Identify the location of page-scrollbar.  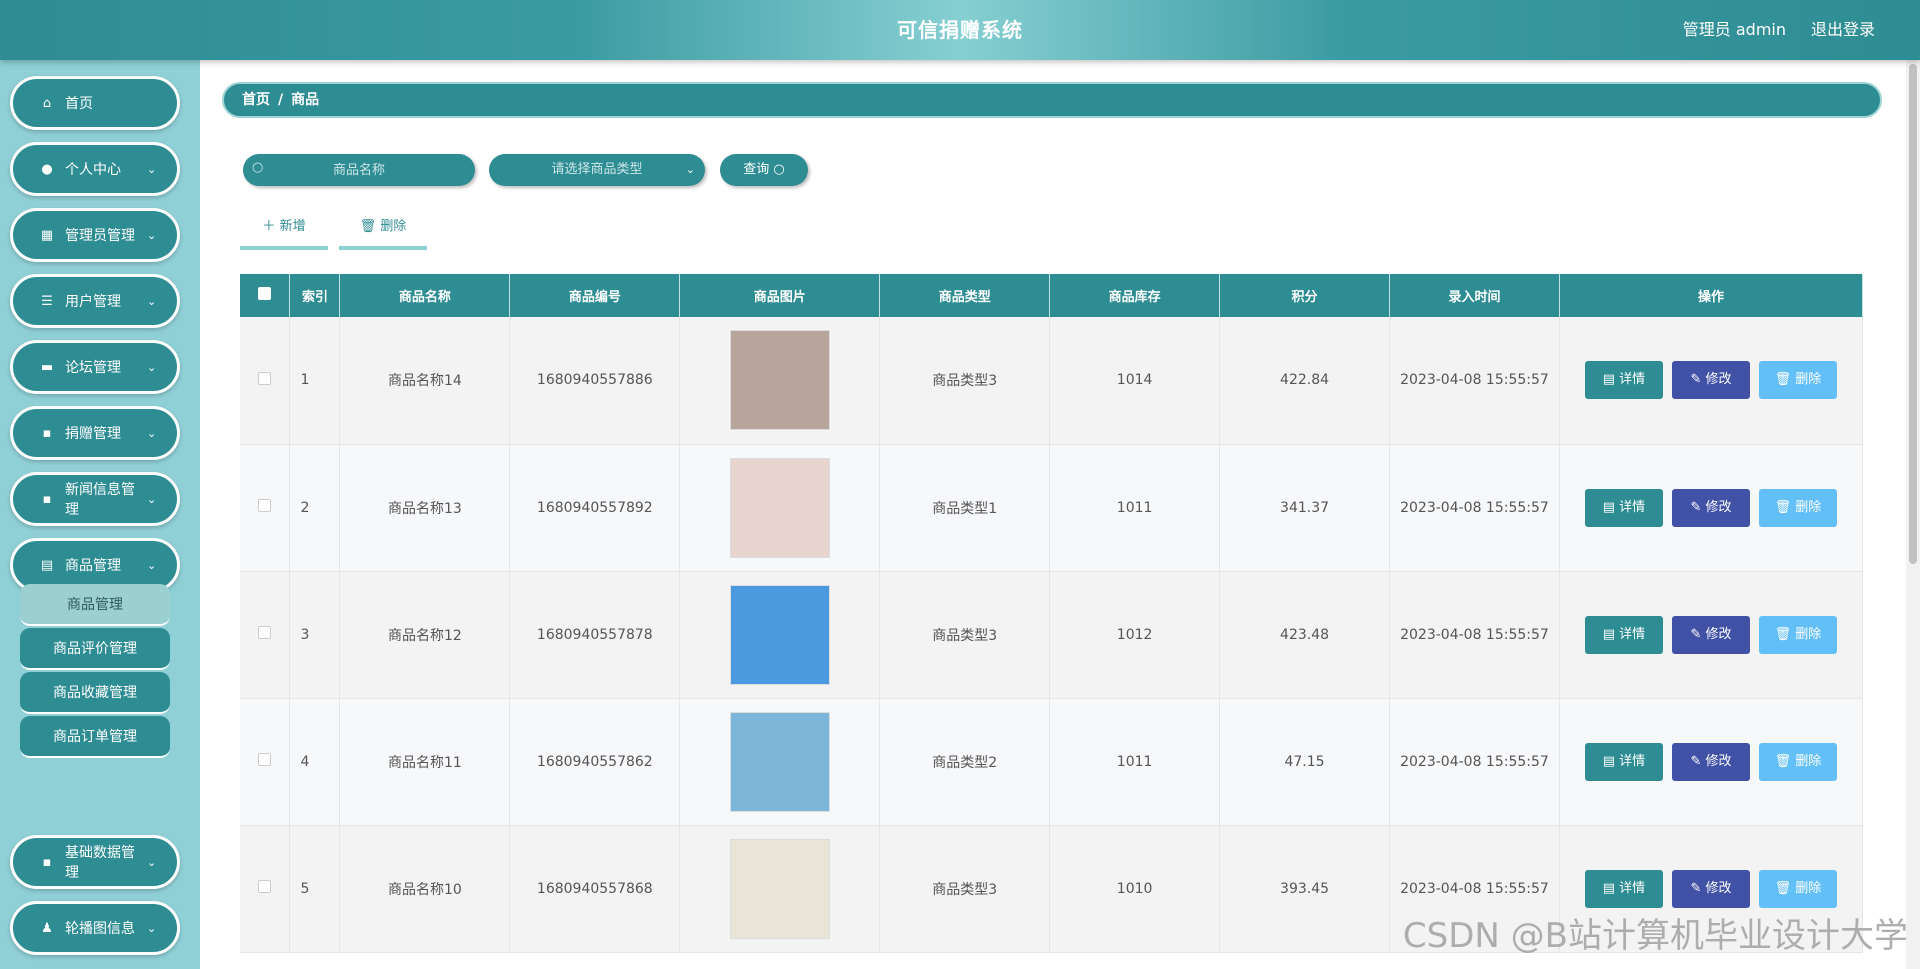
(1913, 514).